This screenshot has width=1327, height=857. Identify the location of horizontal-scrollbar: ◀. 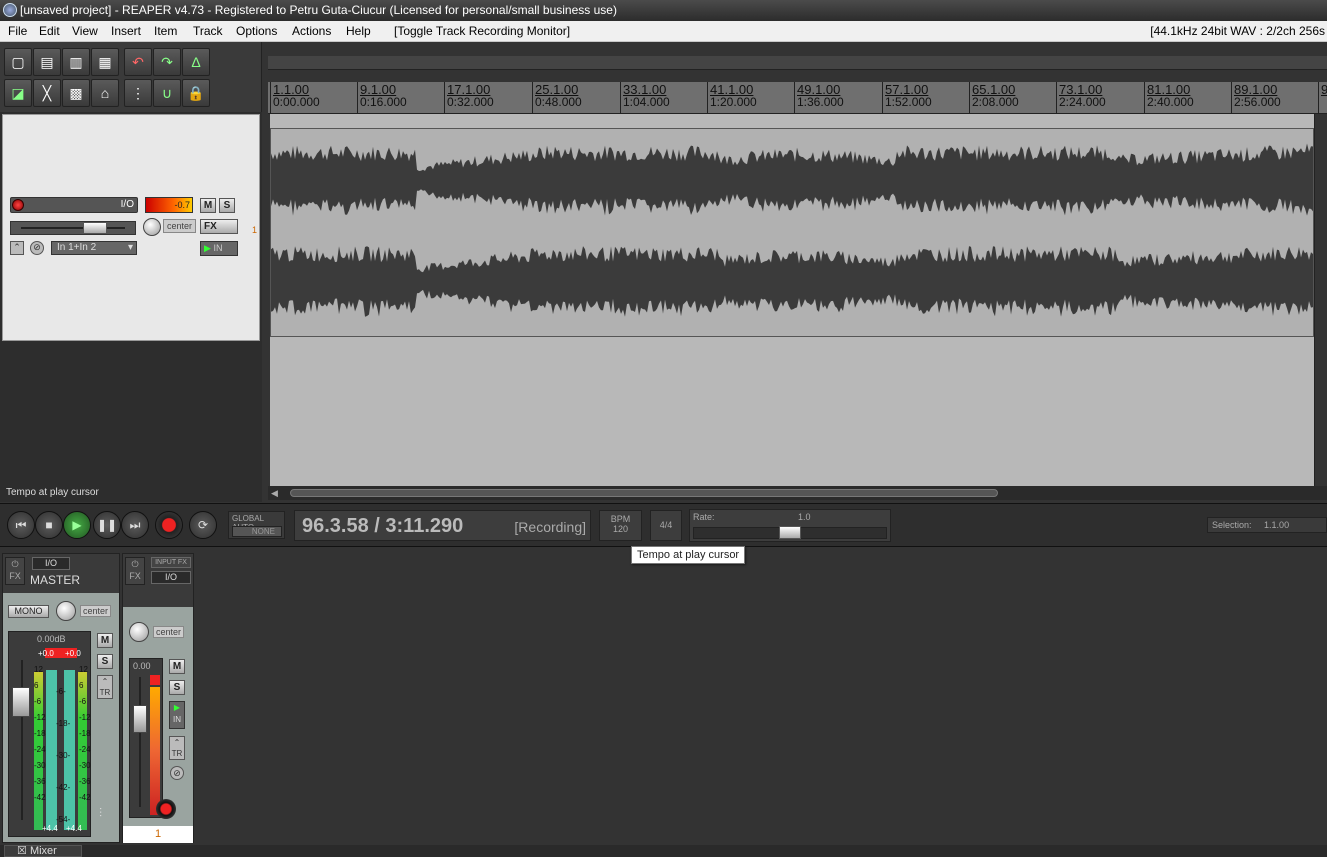
(797, 493).